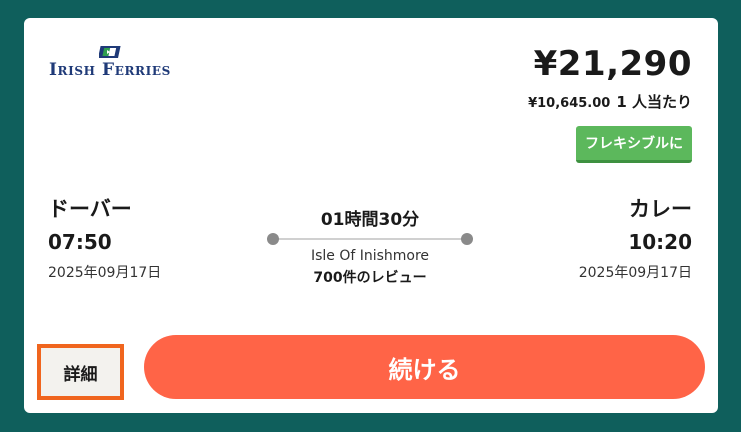  I want to click on per-person-label: 1 人当たり, so click(654, 102).